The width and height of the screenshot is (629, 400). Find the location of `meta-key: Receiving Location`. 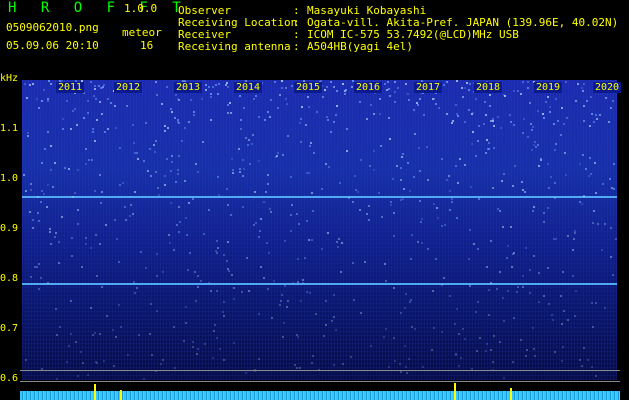

meta-key: Receiving Location is located at coordinates (238, 22).